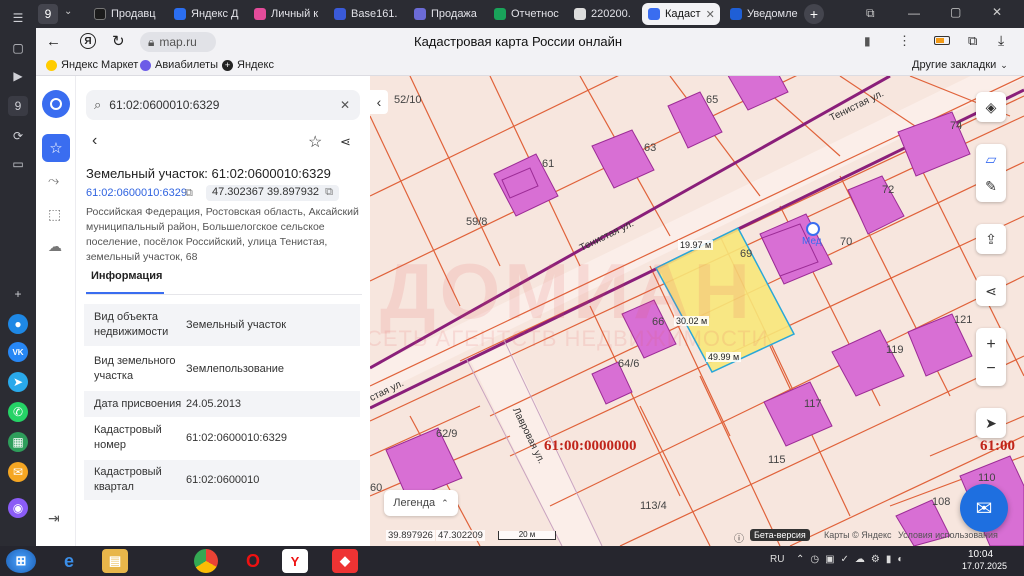 This screenshot has height=576, width=1024. Describe the element at coordinates (133, 14) in the screenshot. I see `tab-label: Продавц` at that location.